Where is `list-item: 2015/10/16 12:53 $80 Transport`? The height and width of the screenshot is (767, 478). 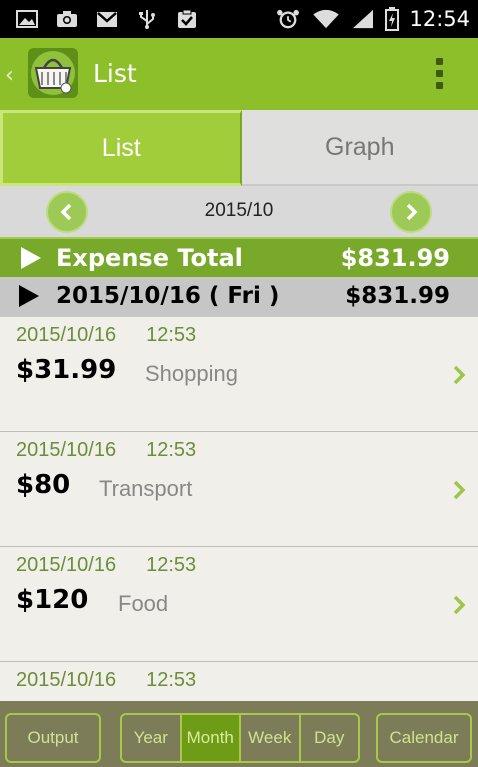 list-item: 2015/10/16 12:53 $80 Transport is located at coordinates (239, 489).